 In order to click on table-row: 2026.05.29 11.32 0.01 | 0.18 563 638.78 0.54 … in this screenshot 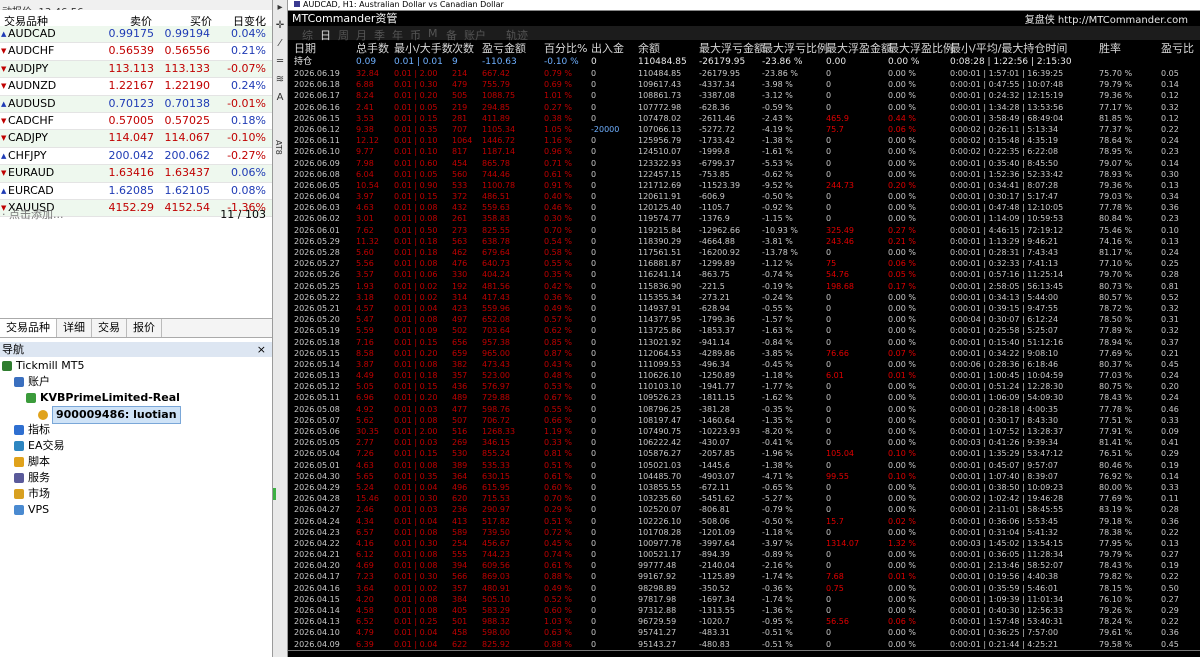, I will do `click(744, 241)`.